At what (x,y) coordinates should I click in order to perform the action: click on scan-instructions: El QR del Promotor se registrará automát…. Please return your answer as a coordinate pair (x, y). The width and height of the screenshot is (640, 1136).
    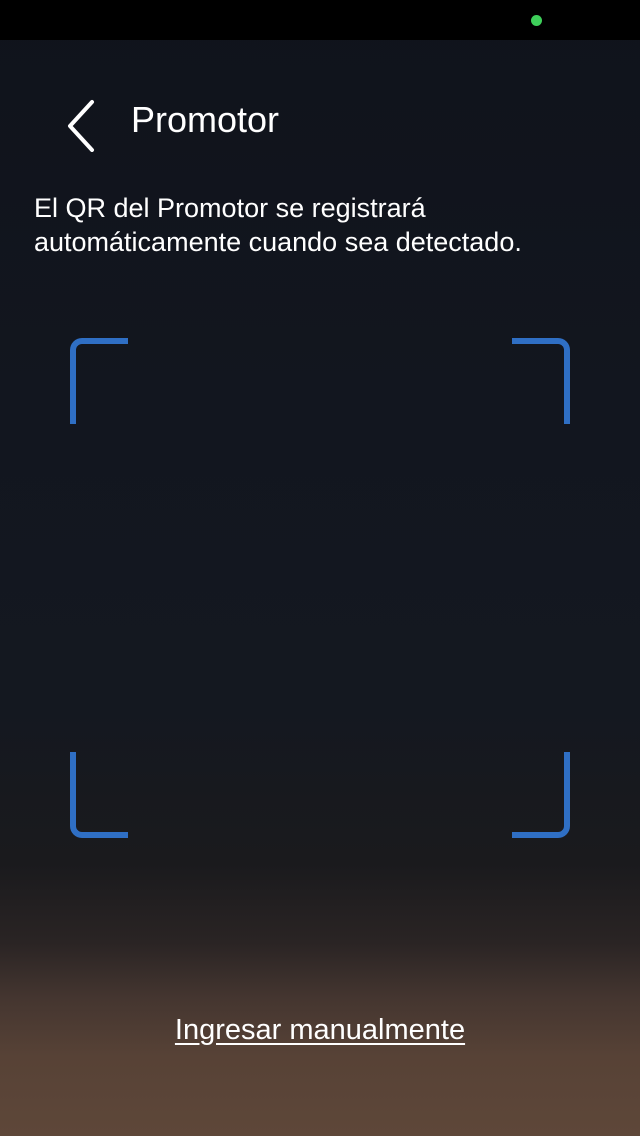
    Looking at the image, I should click on (278, 225).